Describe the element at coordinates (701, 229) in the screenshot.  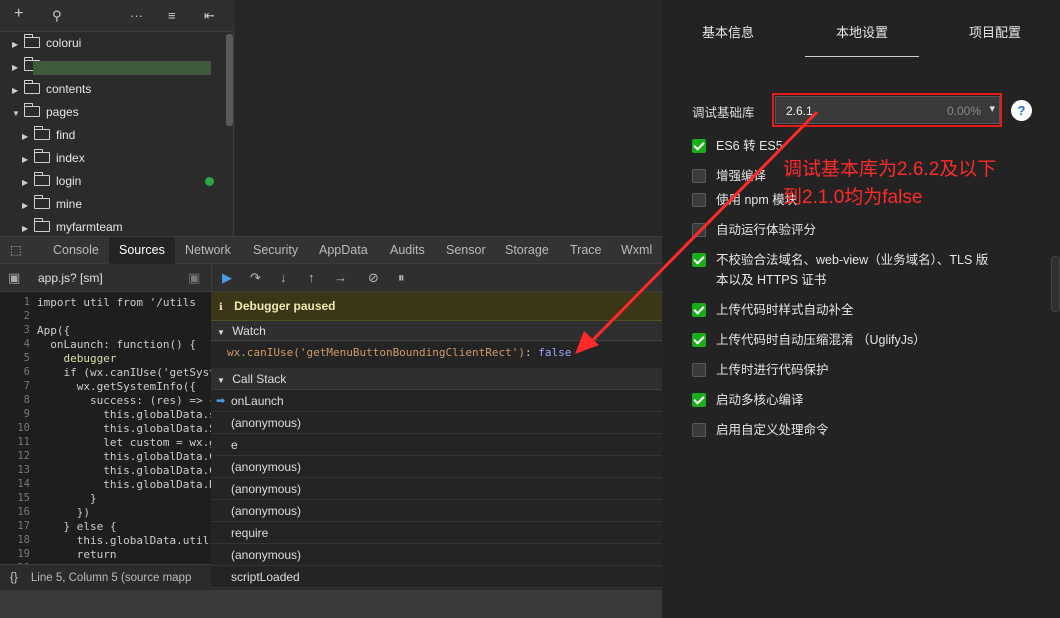
I see `arrow-line` at that location.